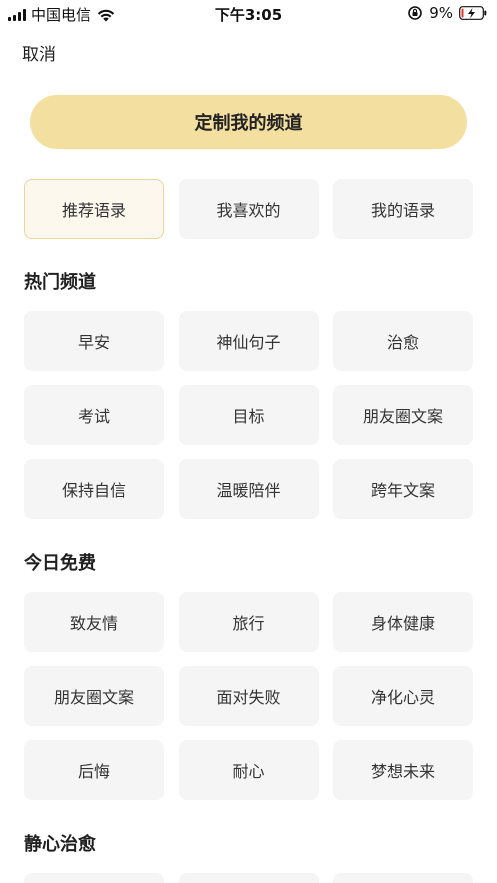 Image resolution: width=497 pixels, height=883 pixels. What do you see at coordinates (248, 341) in the screenshot?
I see `channel-item: 神仙句子` at bounding box center [248, 341].